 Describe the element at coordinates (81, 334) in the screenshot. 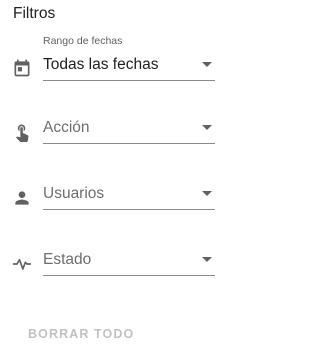

I see `clear-all-button: BORRAR TODO` at that location.